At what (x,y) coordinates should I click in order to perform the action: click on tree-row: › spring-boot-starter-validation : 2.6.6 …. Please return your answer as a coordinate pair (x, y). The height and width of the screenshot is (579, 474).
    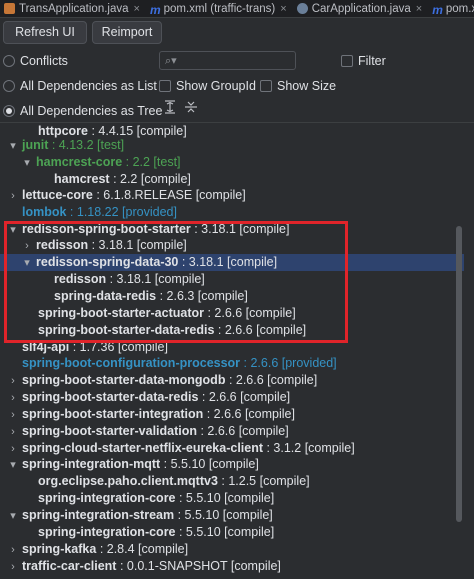
    Looking at the image, I should click on (148, 431).